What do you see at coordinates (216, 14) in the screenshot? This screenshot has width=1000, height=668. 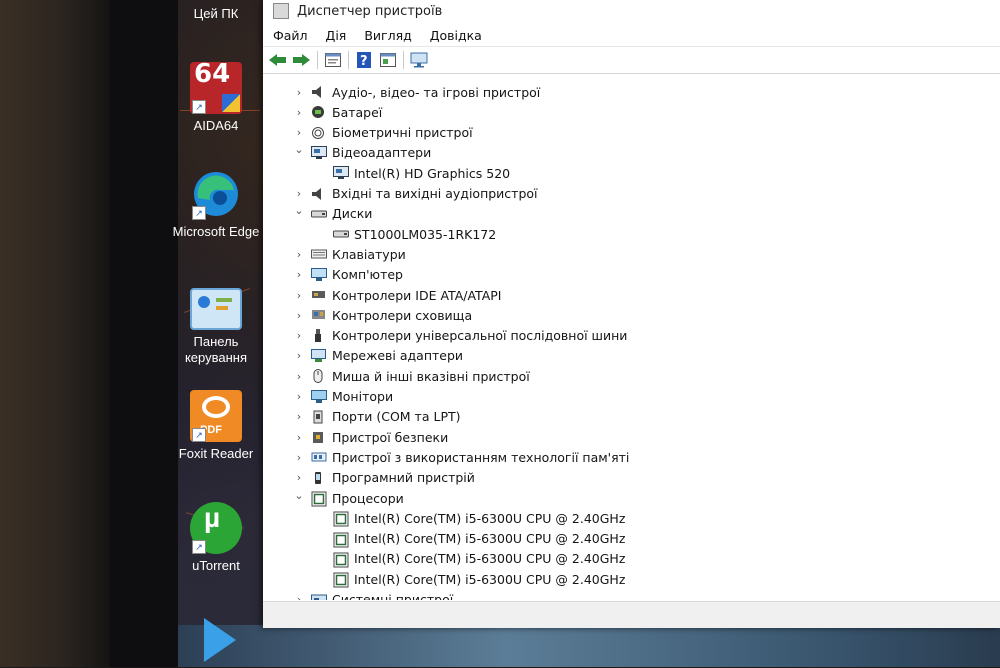 I see `desktop-icon-this-pc: Цей ПК` at bounding box center [216, 14].